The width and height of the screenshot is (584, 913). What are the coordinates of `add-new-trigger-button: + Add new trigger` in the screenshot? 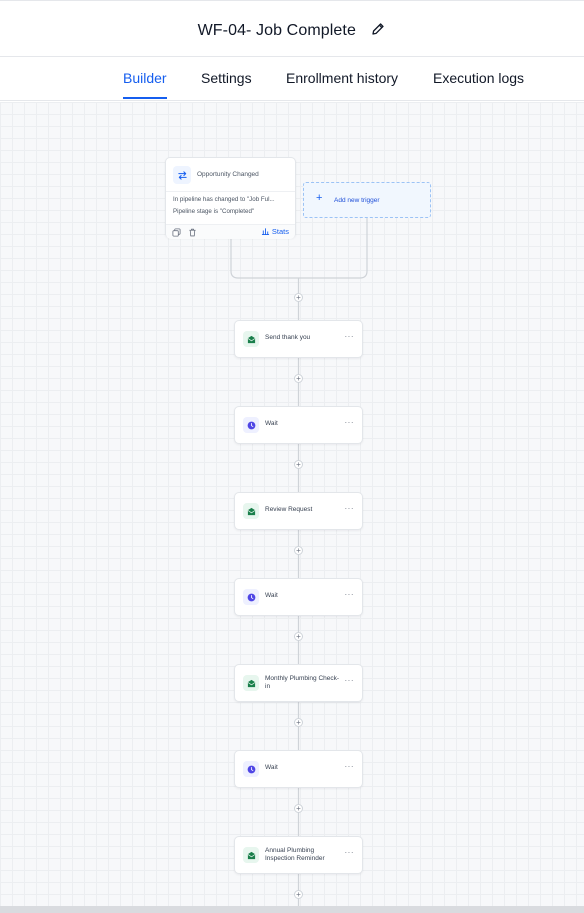 It's located at (367, 200).